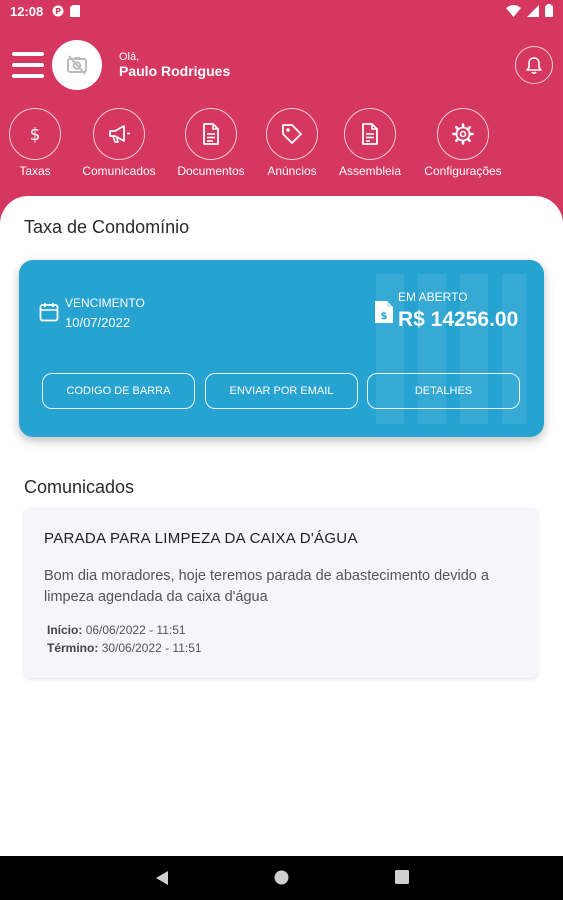  I want to click on nav-assembleia: Assembleia, so click(370, 143).